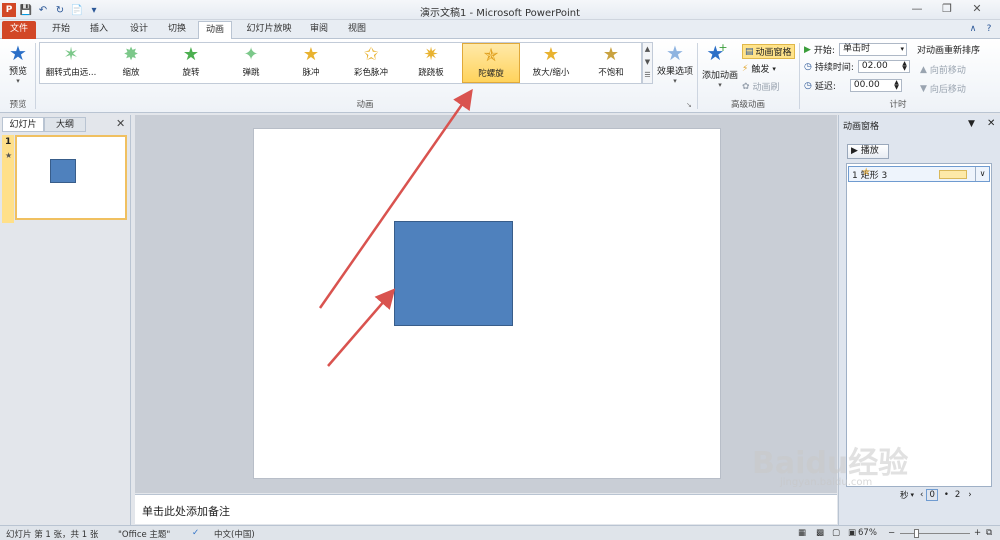  I want to click on play-label: 播放, so click(869, 151).